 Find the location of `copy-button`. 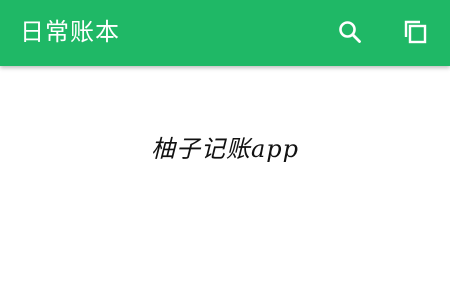

copy-button is located at coordinates (416, 32).